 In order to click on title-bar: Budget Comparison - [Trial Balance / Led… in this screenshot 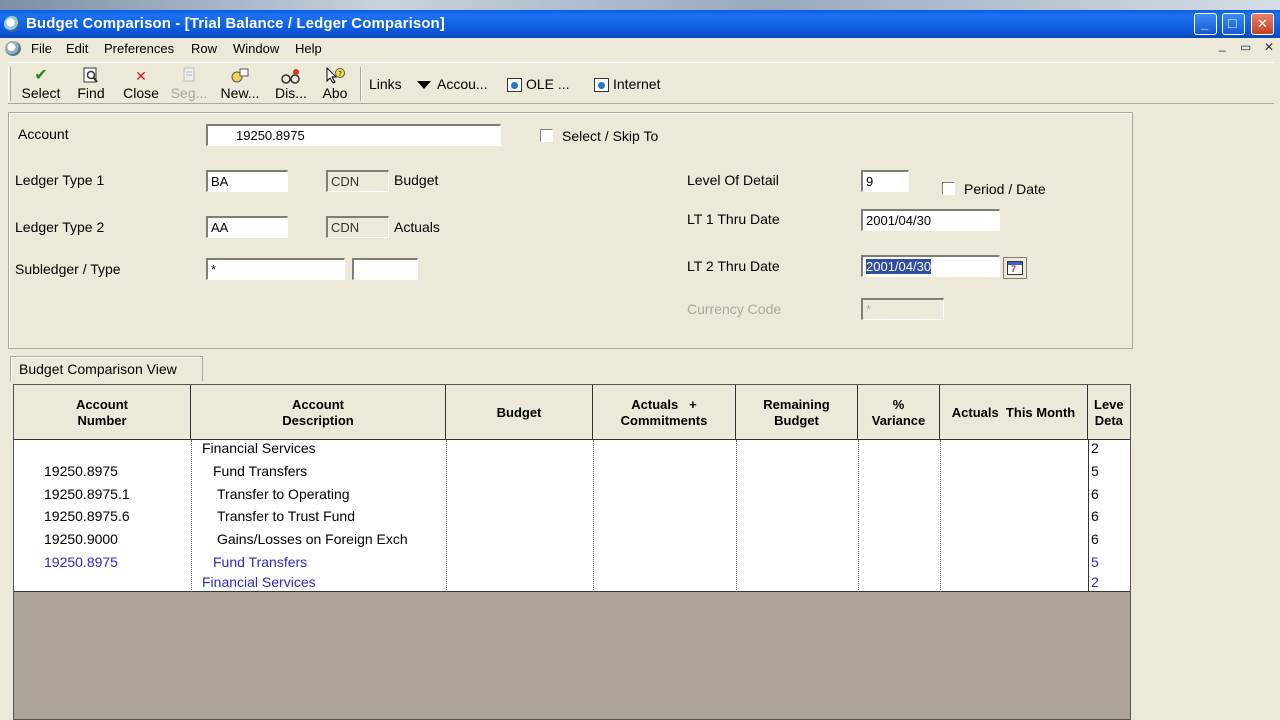, I will do `click(640, 24)`.